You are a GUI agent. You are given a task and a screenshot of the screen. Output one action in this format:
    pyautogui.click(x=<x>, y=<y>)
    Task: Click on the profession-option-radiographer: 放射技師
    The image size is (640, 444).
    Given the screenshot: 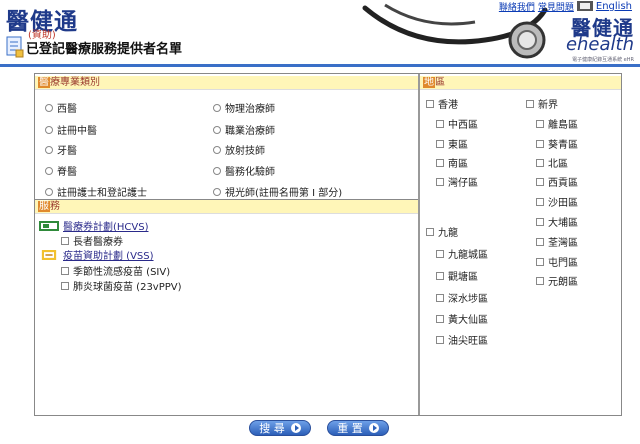 What is the action you would take?
    pyautogui.click(x=239, y=149)
    